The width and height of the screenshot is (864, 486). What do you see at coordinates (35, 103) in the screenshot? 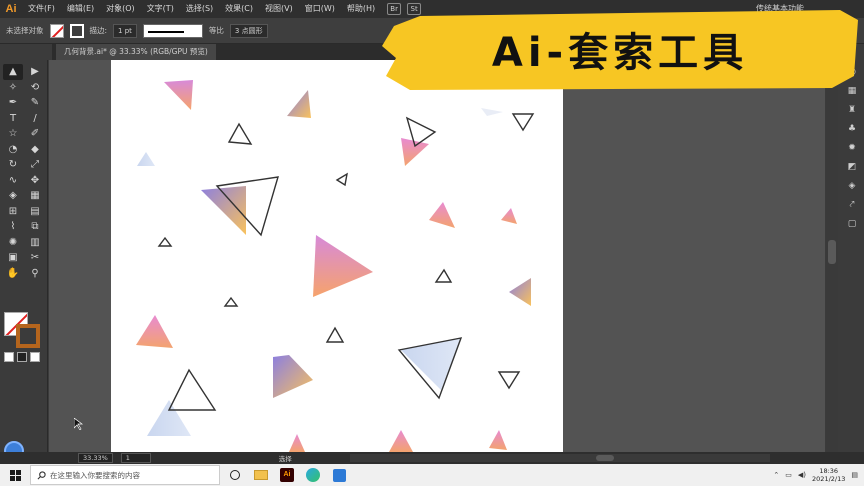
I see `curvature-tool-icon: ✎` at bounding box center [35, 103].